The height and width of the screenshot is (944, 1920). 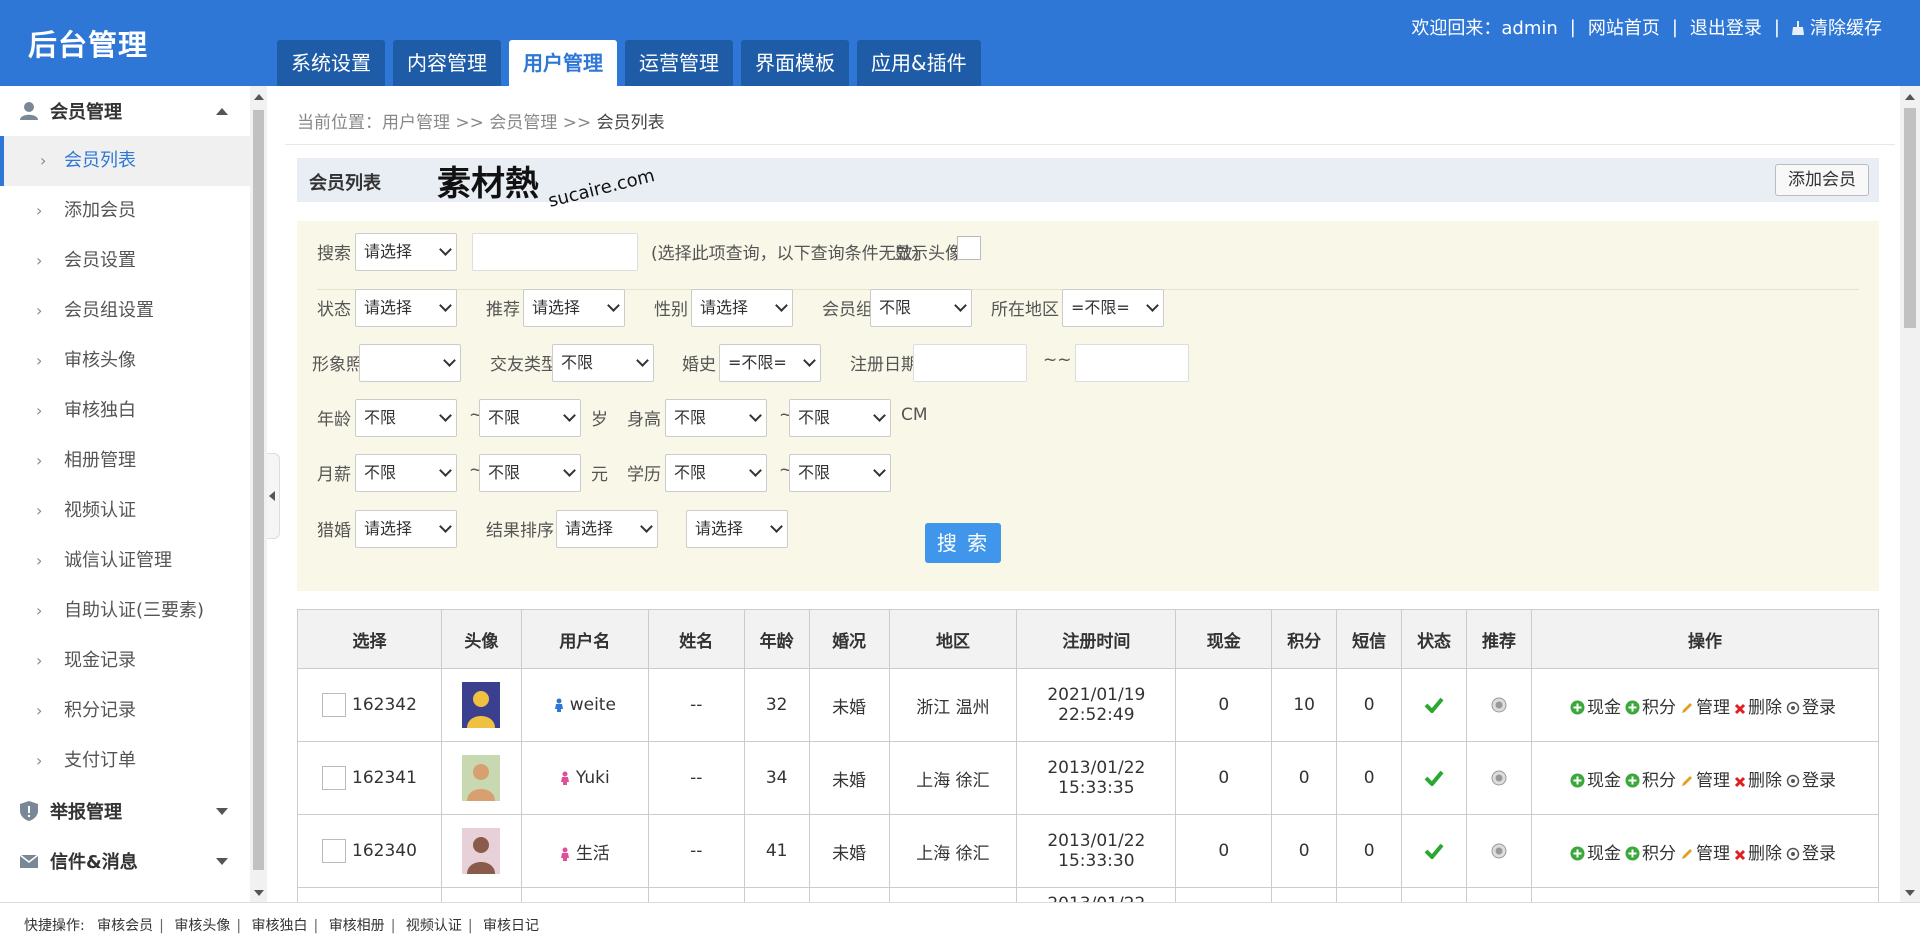 I want to click on register-date-to-input, so click(x=1132, y=363).